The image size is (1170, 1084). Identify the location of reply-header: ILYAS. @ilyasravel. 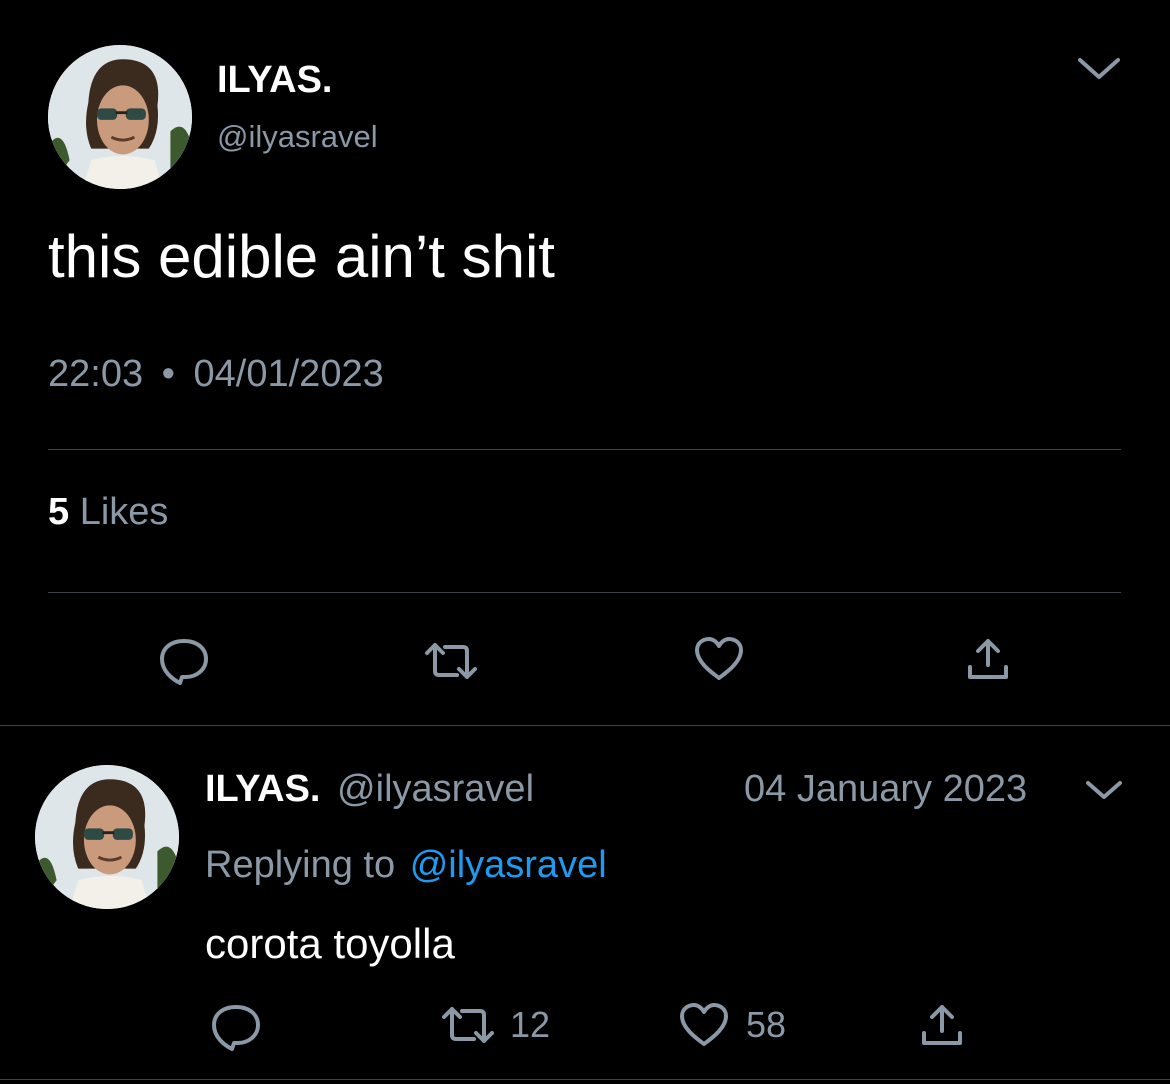
(369, 789).